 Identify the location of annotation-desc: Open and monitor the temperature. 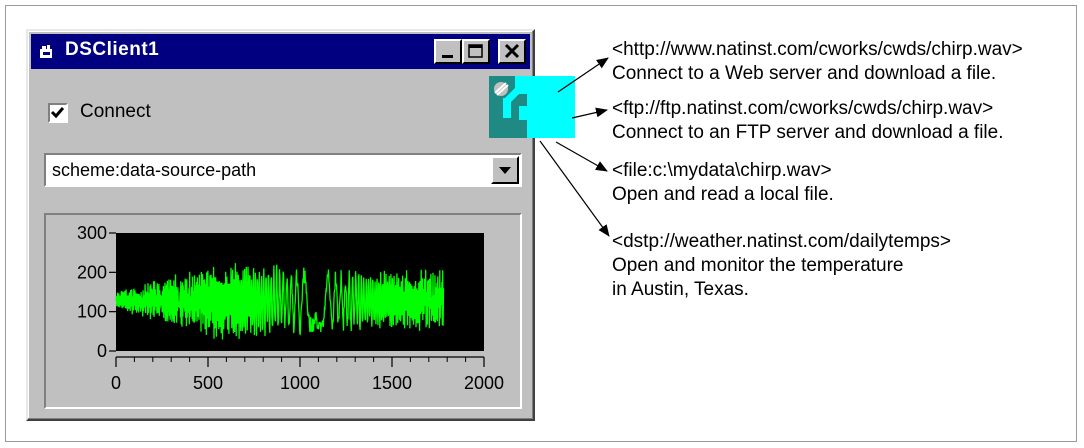
(758, 265).